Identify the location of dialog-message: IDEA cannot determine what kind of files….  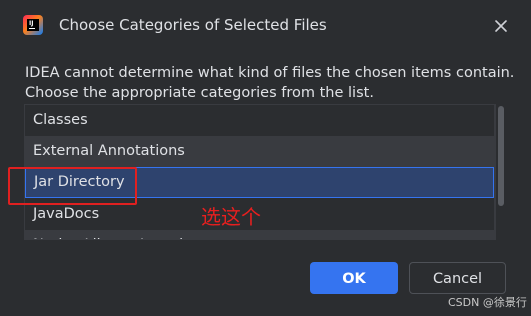
(269, 83).